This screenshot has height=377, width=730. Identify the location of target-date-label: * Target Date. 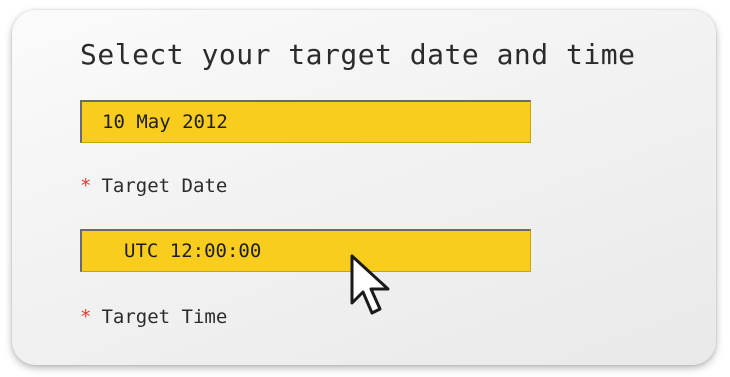
(153, 186).